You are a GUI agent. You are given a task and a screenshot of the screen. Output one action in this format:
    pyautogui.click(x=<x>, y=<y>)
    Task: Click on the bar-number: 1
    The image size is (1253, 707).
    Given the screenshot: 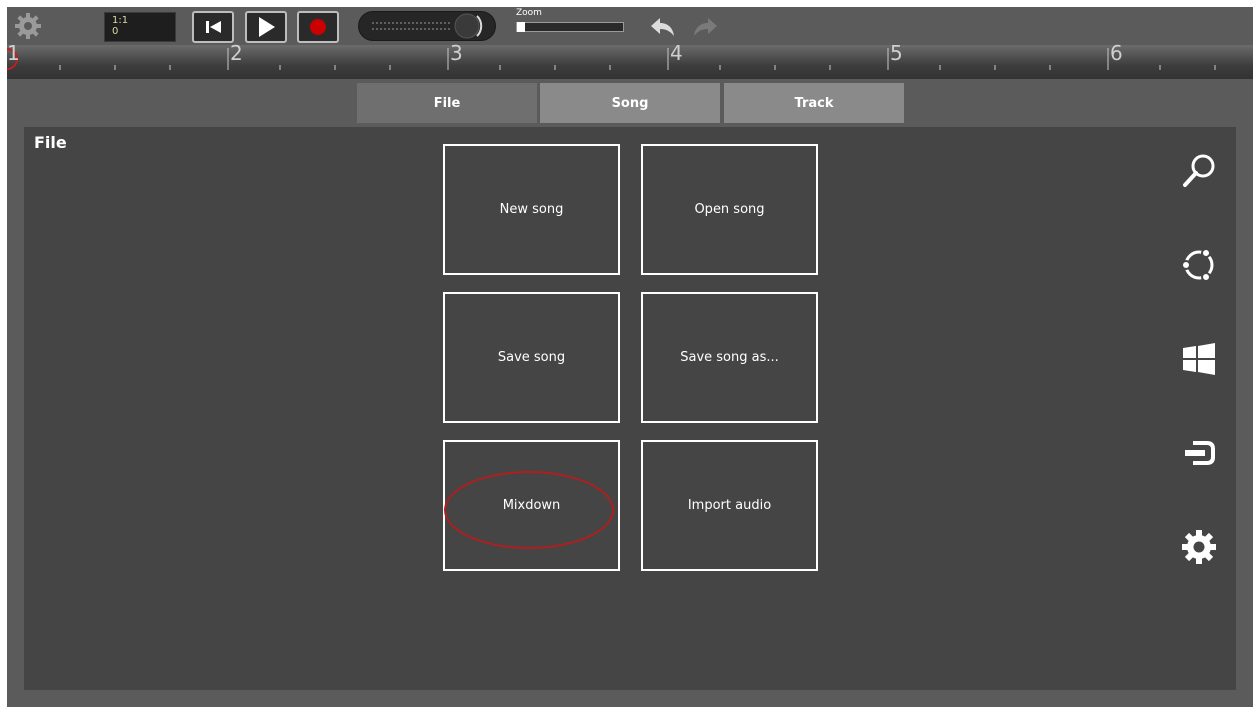 What is the action you would take?
    pyautogui.click(x=13, y=53)
    